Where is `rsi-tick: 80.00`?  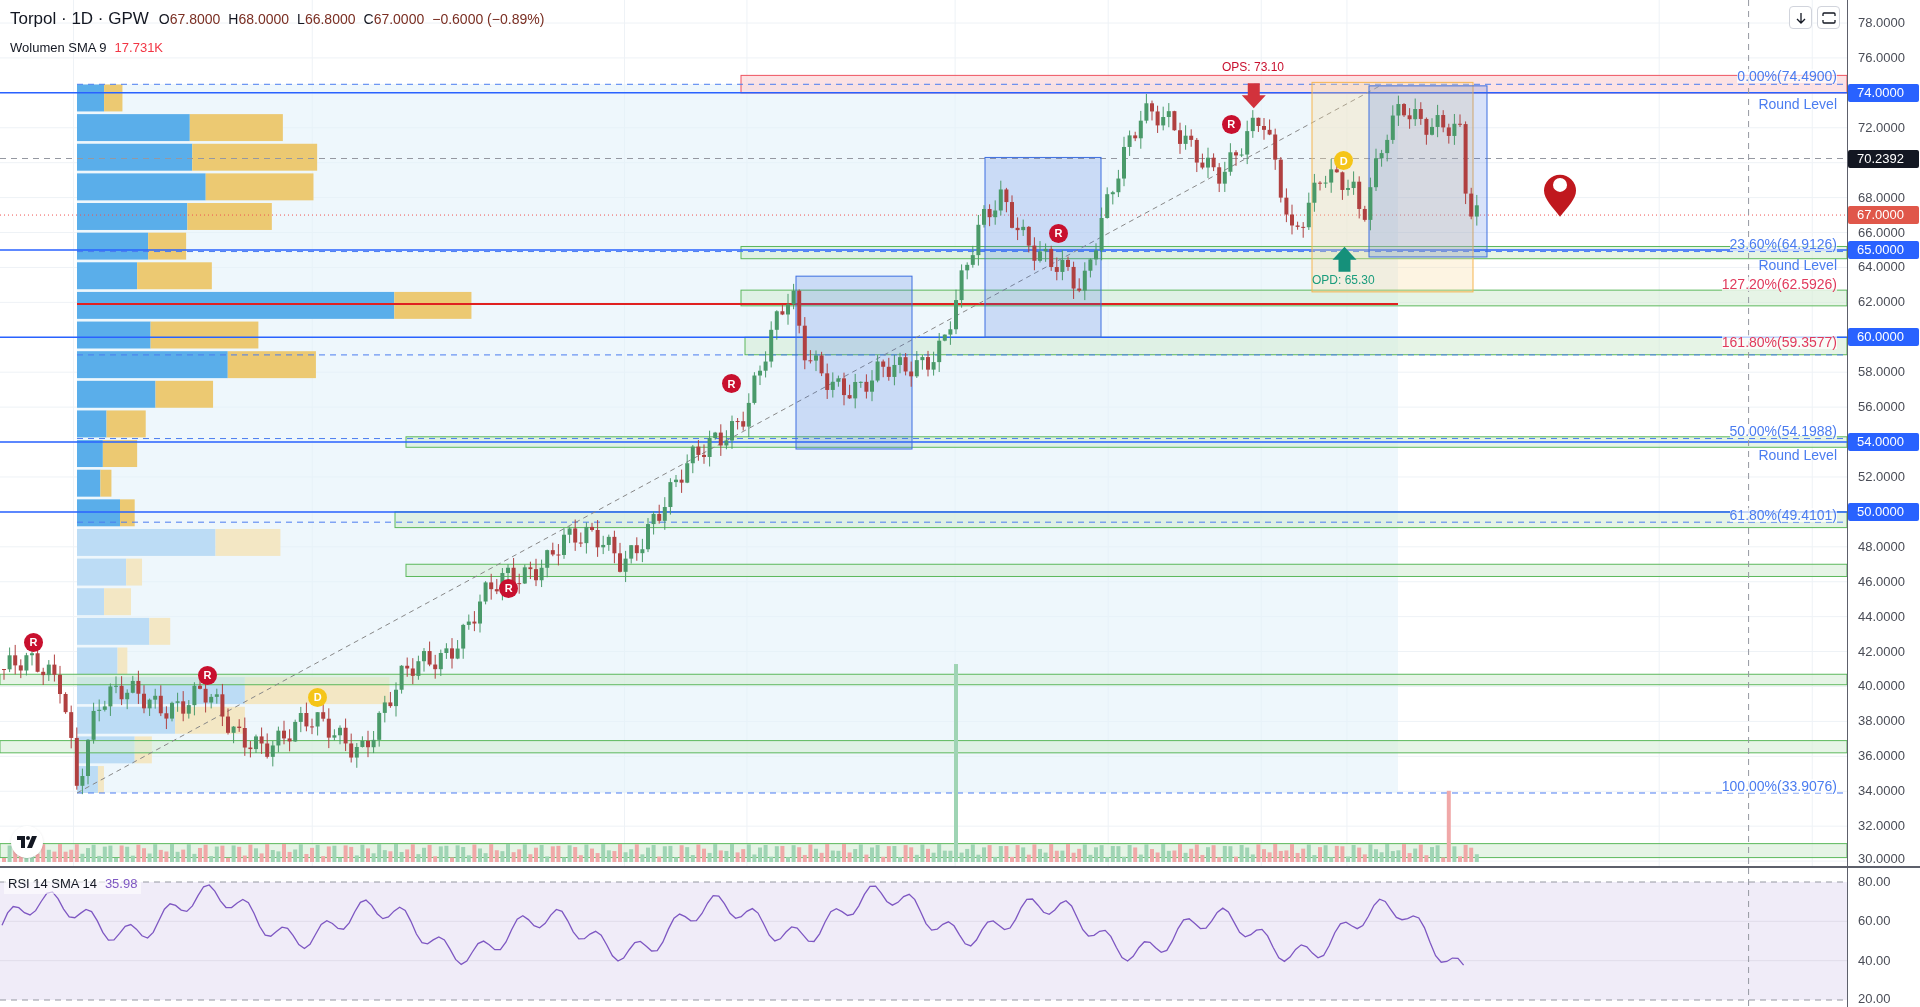
rsi-tick: 80.00 is located at coordinates (1874, 881).